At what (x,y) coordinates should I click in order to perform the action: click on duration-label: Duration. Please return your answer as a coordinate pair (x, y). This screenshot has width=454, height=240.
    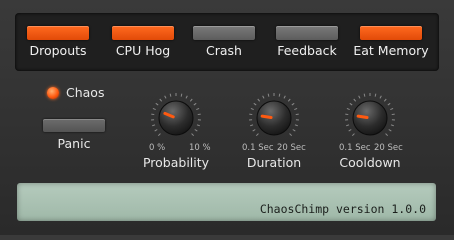
    Looking at the image, I should click on (274, 162).